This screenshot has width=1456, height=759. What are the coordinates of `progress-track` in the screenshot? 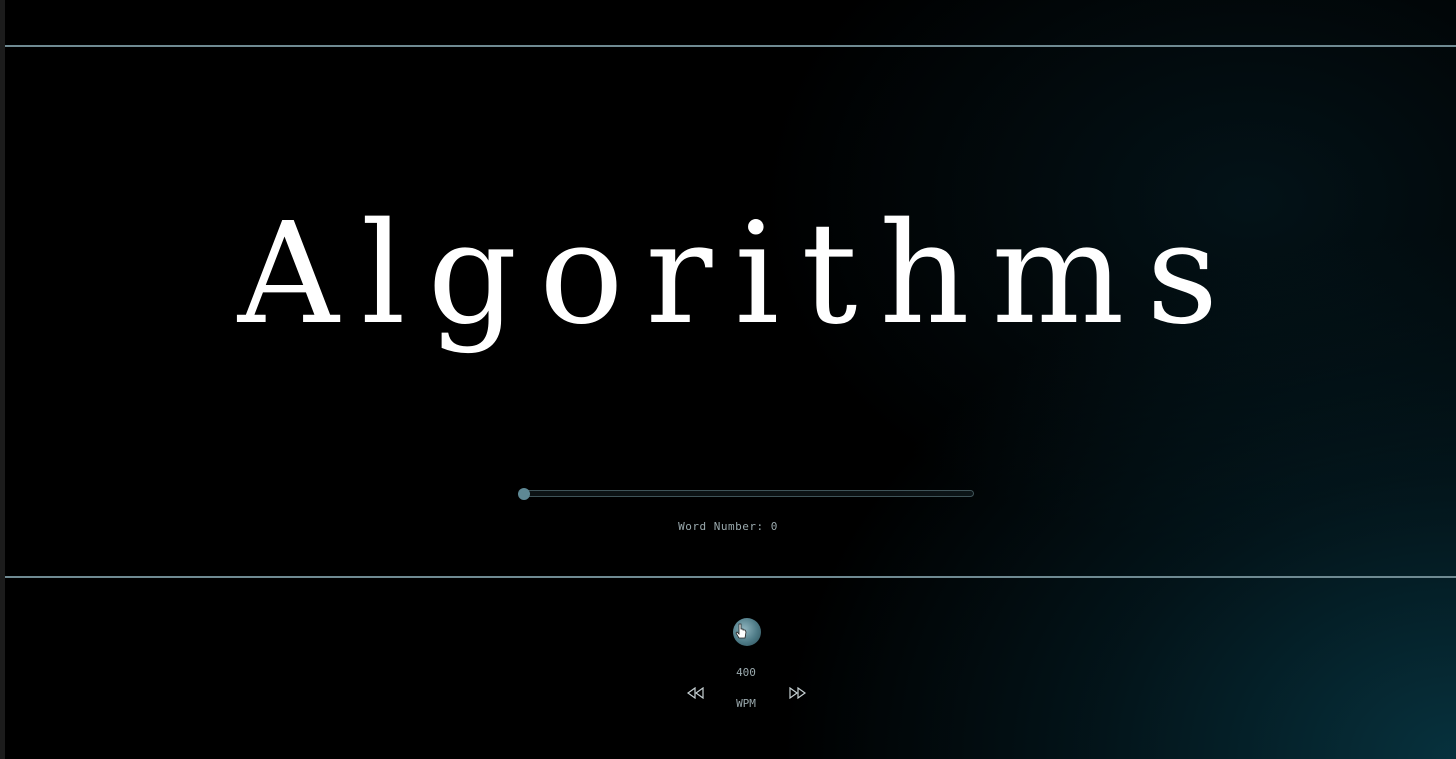 It's located at (748, 493).